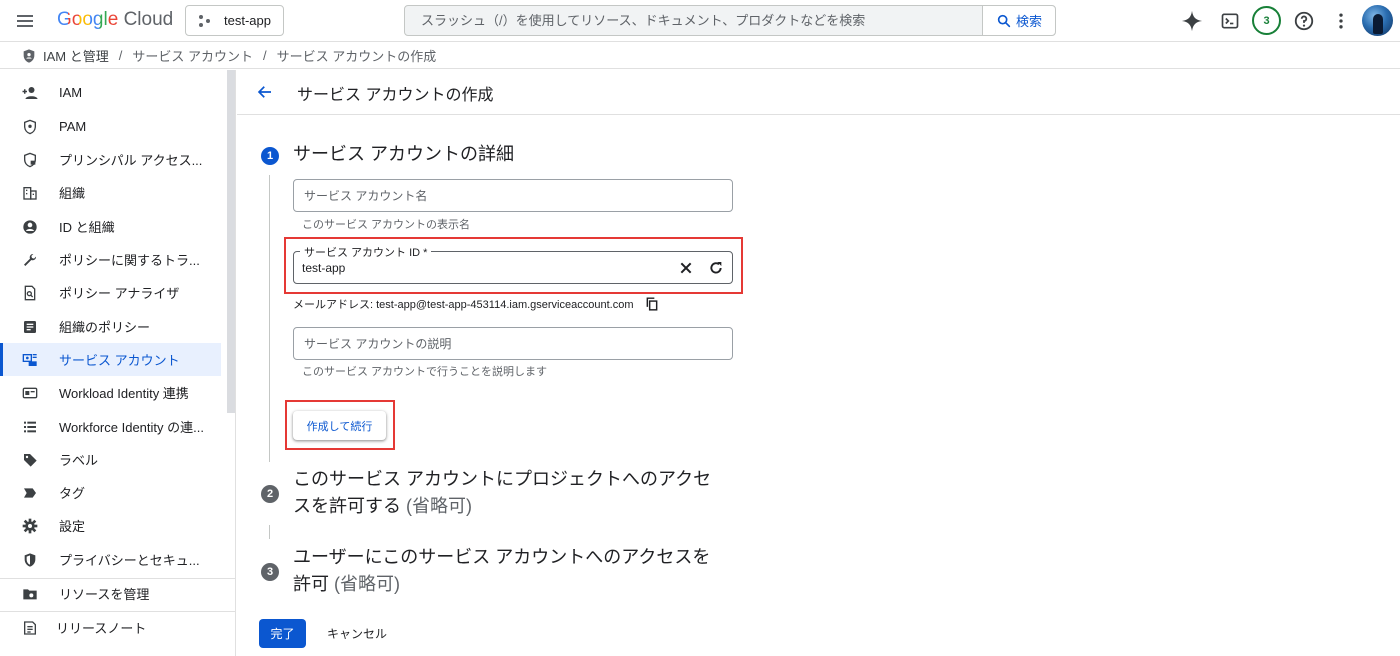 This screenshot has height=656, width=1400. What do you see at coordinates (1266, 20) in the screenshot?
I see `notifications-badge: 3` at bounding box center [1266, 20].